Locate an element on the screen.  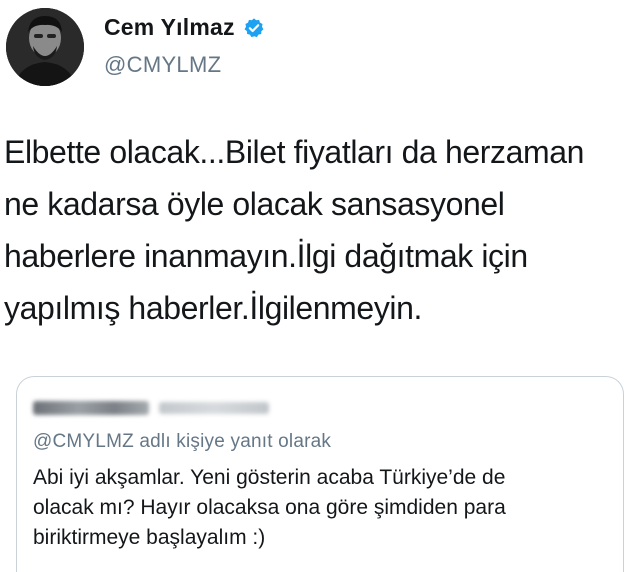
name-row: Cem Yılmaz is located at coordinates (184, 27).